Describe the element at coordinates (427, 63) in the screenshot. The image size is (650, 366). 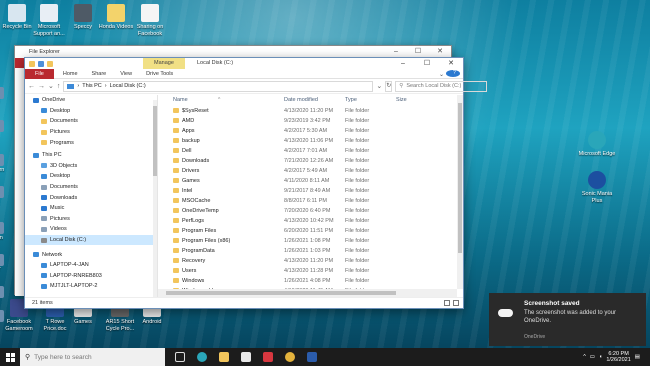
I see `maximize-icon: ☐` at that location.